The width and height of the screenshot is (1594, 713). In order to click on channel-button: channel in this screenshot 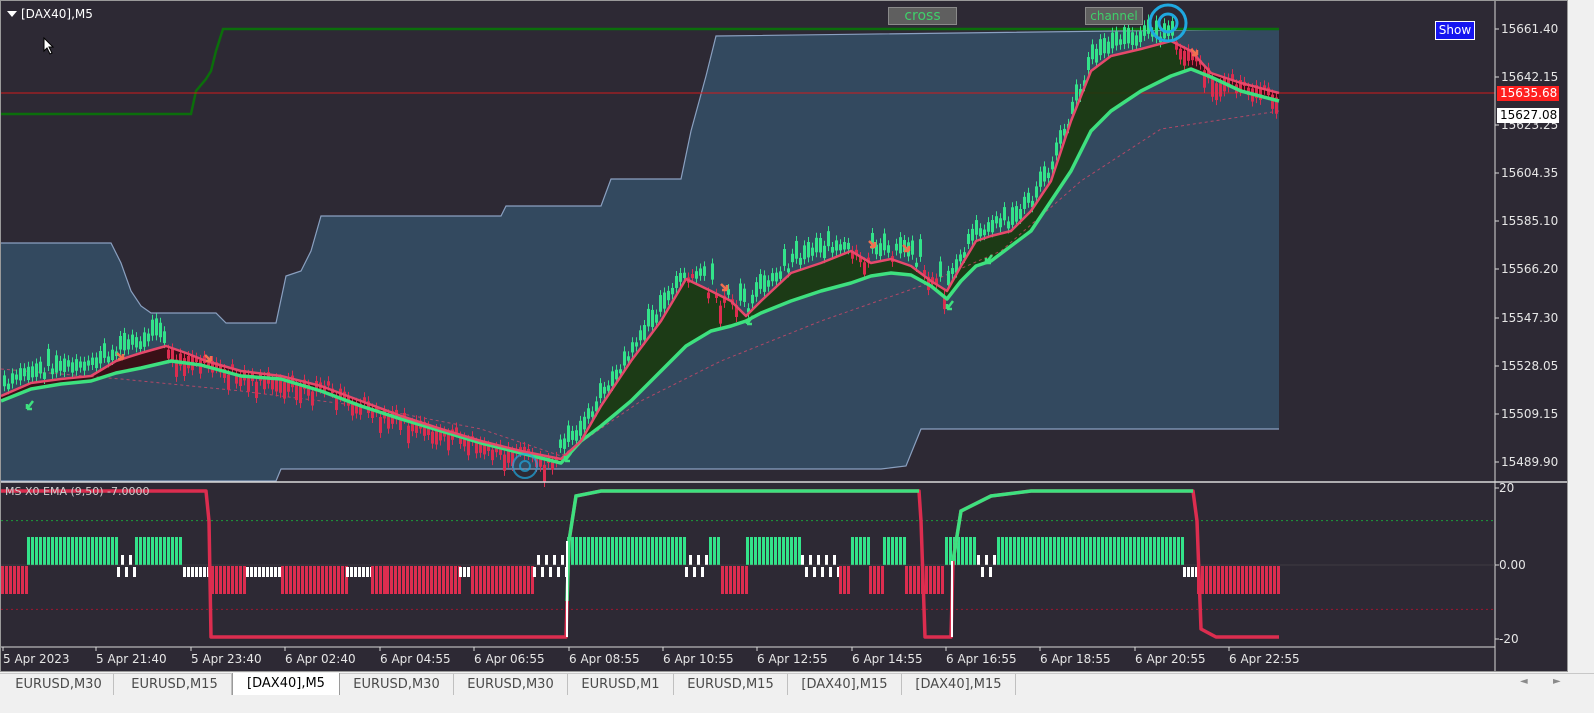, I will do `click(1114, 16)`.